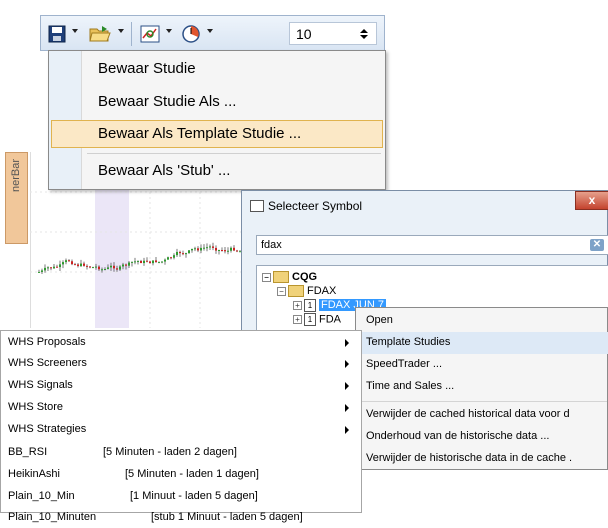  I want to click on open-dropdown-arrow, so click(121, 31).